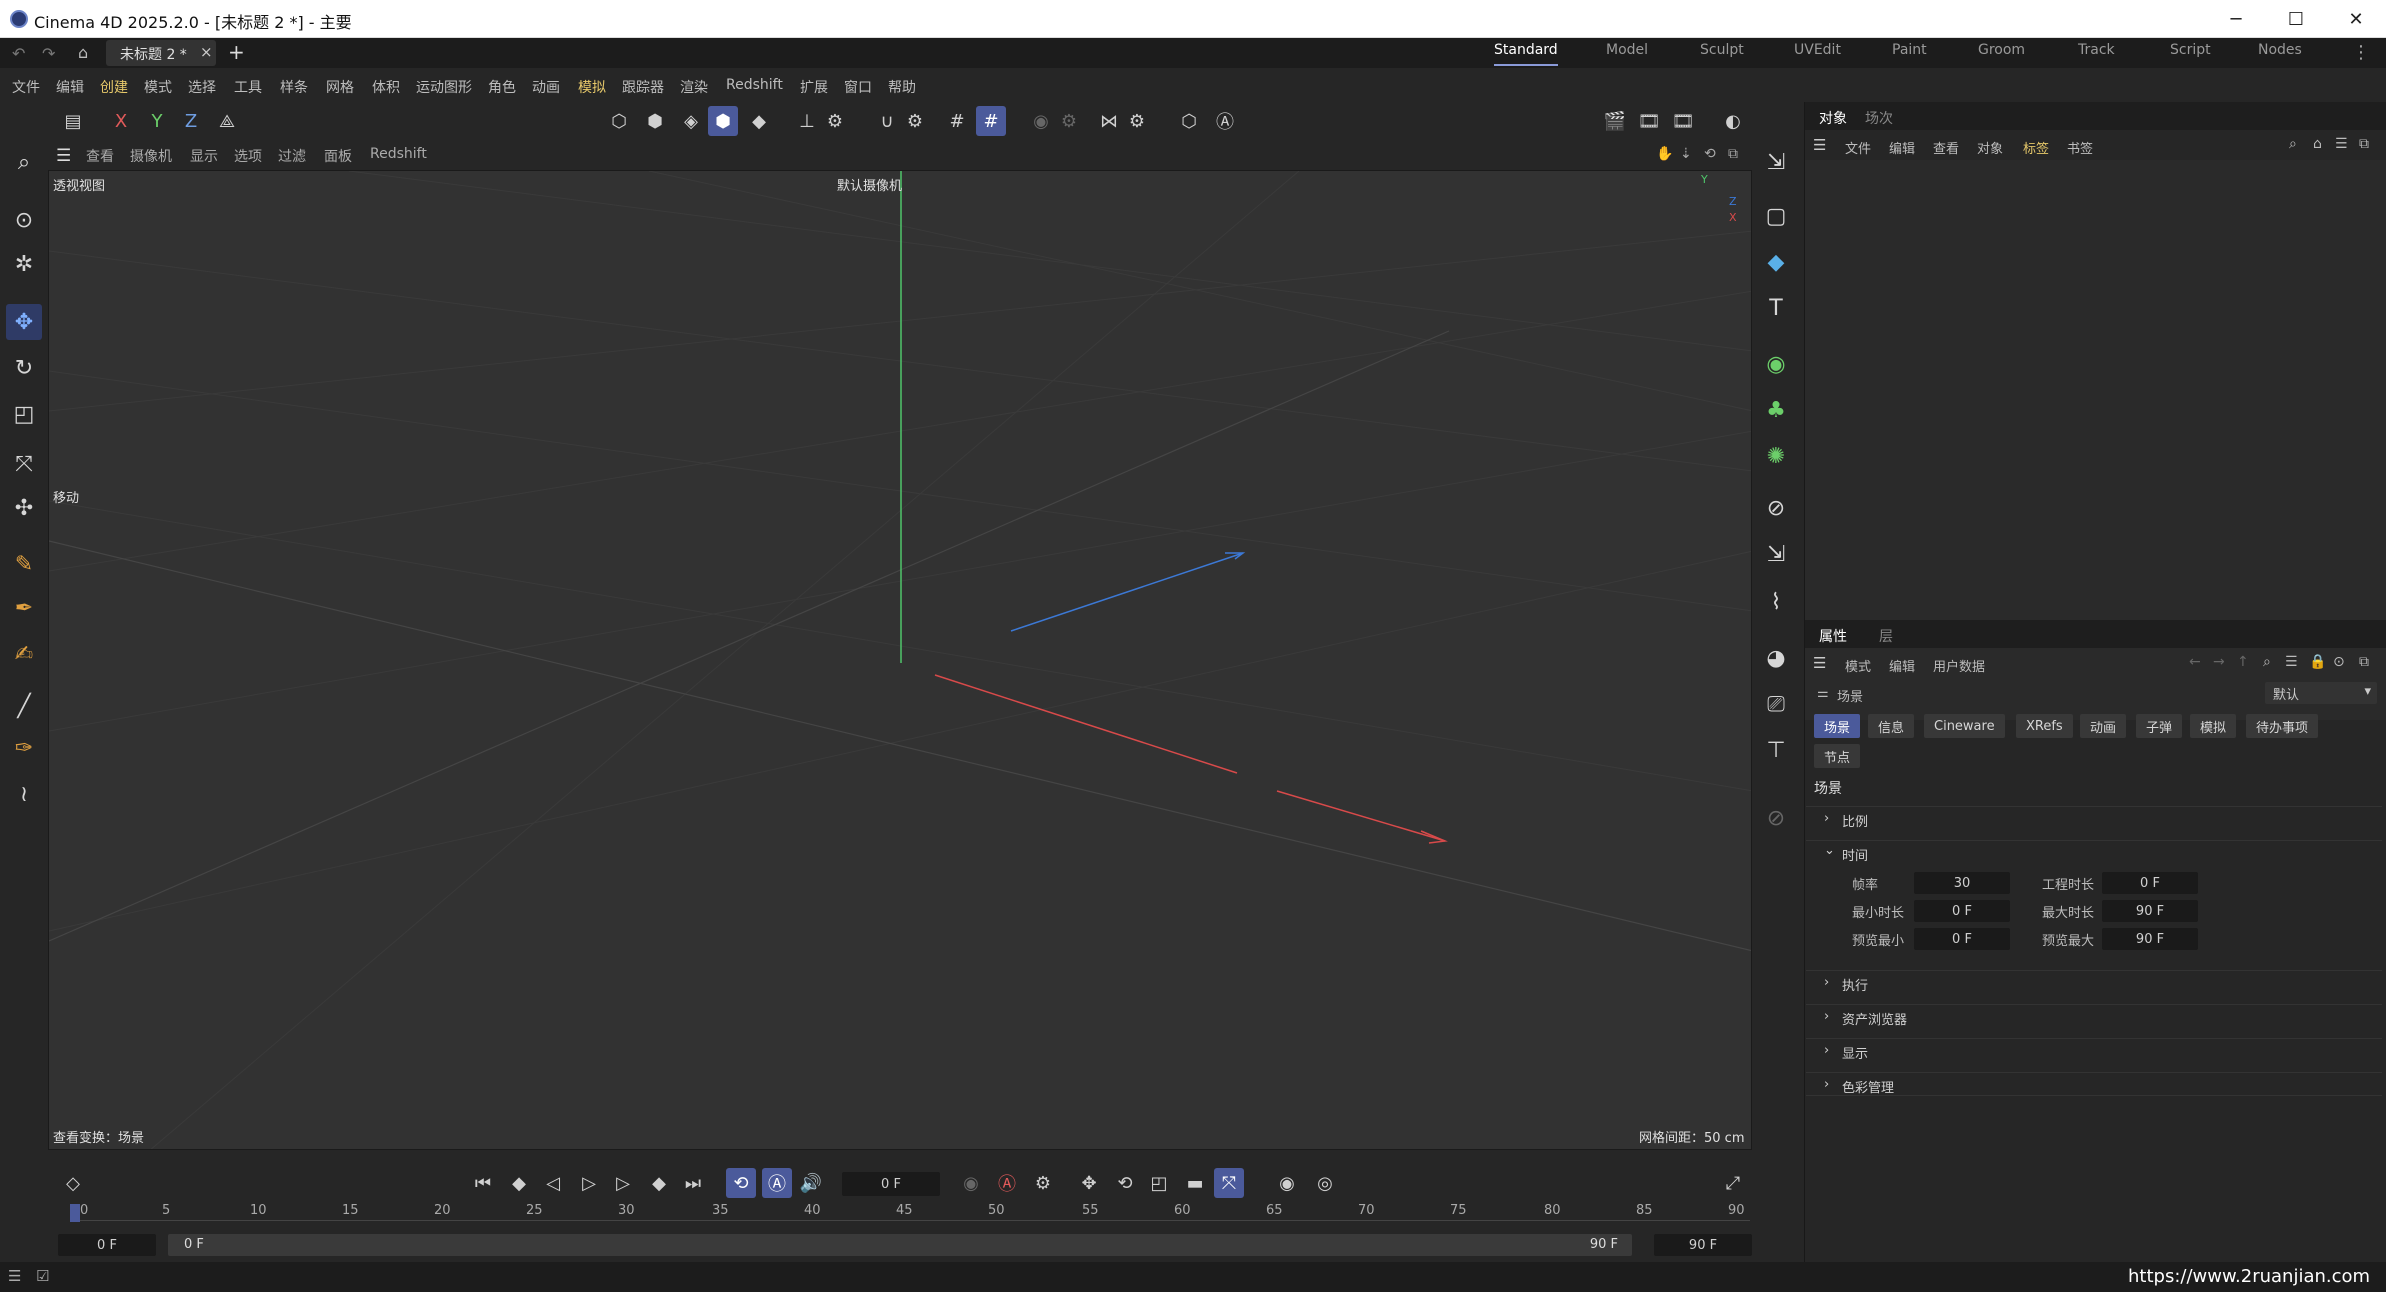 This screenshot has width=2386, height=1292. Describe the element at coordinates (1109, 121) in the screenshot. I see `symmetry-icon: ⋈` at that location.